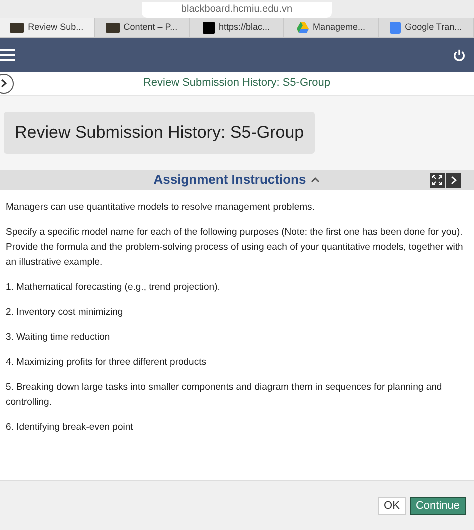 The width and height of the screenshot is (474, 530). I want to click on next-button, so click(453, 180).